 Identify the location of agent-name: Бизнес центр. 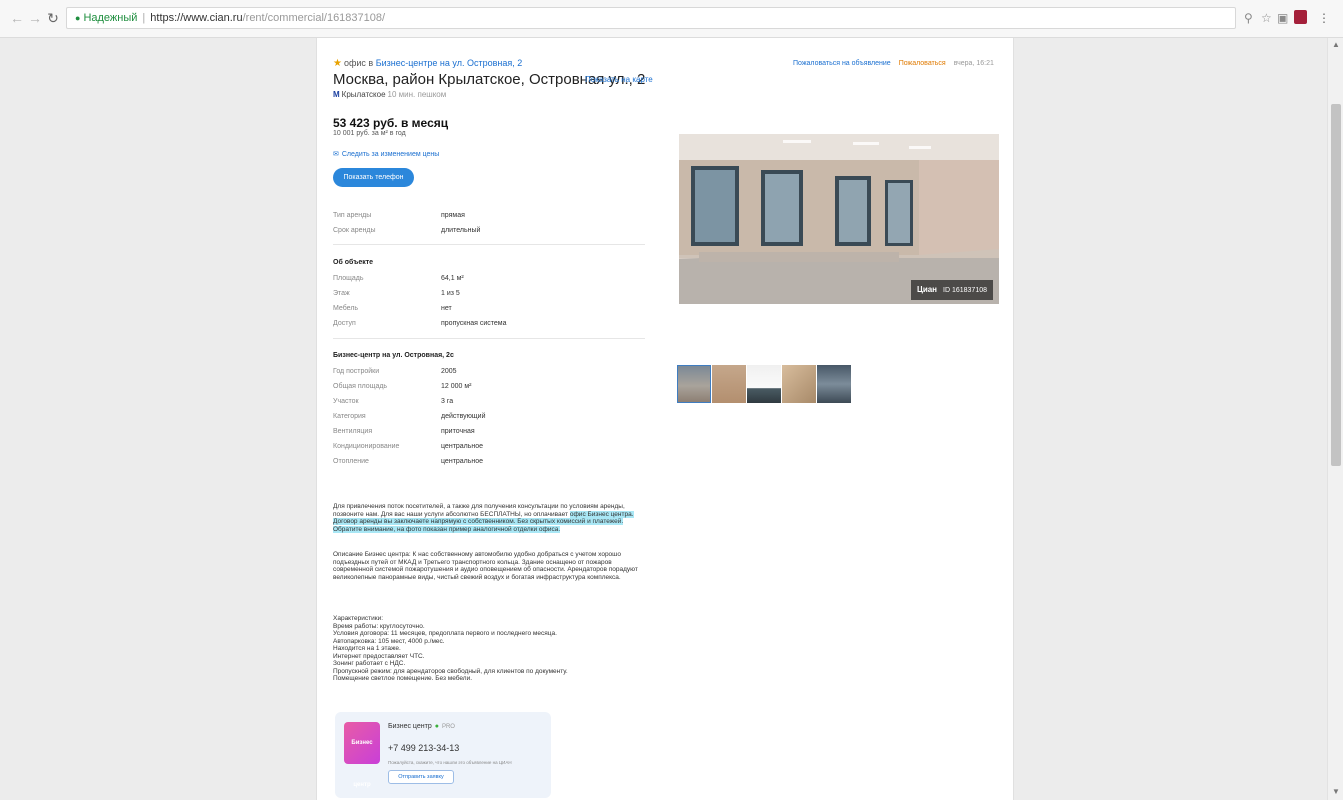
(410, 726).